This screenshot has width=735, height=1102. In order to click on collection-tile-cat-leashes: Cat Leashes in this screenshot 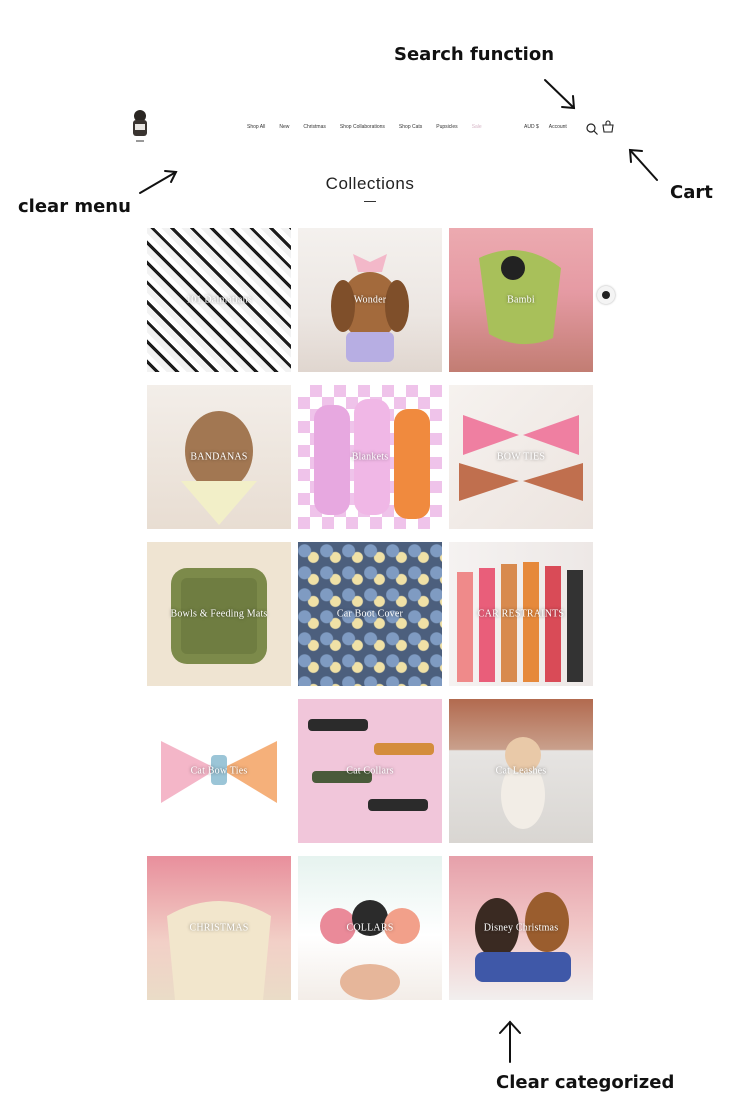, I will do `click(521, 771)`.